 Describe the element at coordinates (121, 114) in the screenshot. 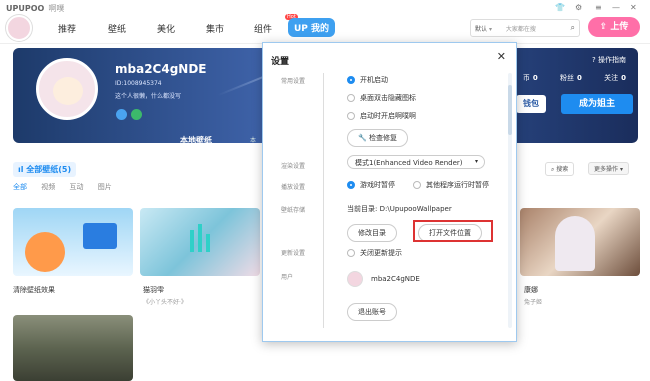

I see `feather-badge-icon` at that location.